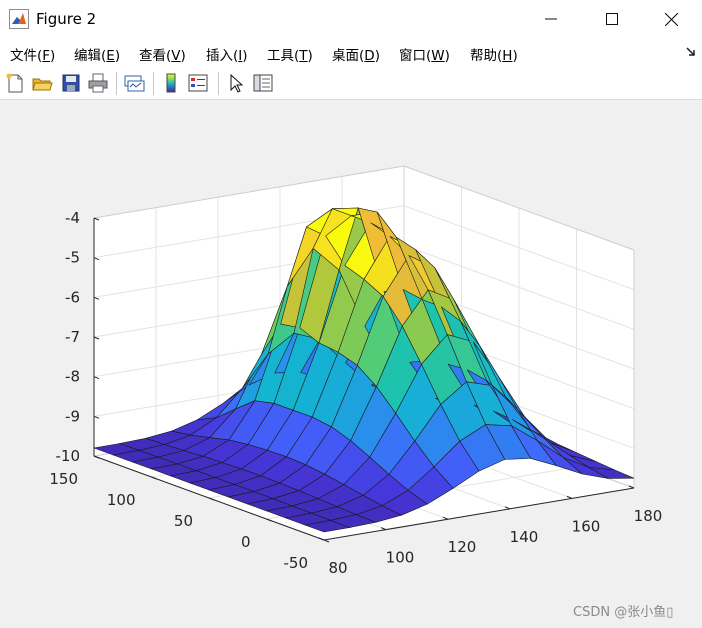 Image resolution: width=702 pixels, height=628 pixels. What do you see at coordinates (42, 83) in the screenshot?
I see `open-file-icon` at bounding box center [42, 83].